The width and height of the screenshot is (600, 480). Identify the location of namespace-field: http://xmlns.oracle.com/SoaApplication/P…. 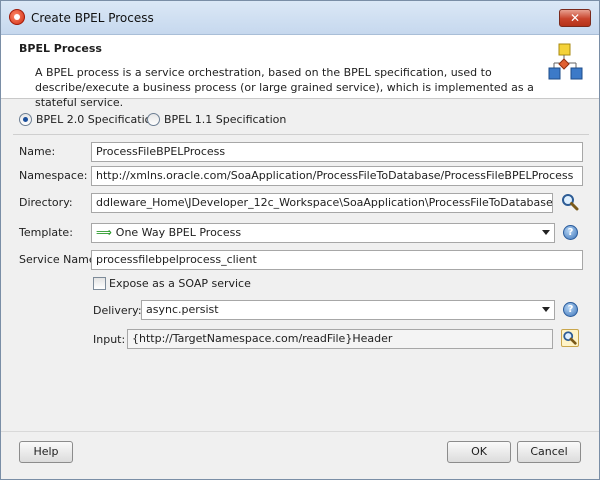
(337, 176).